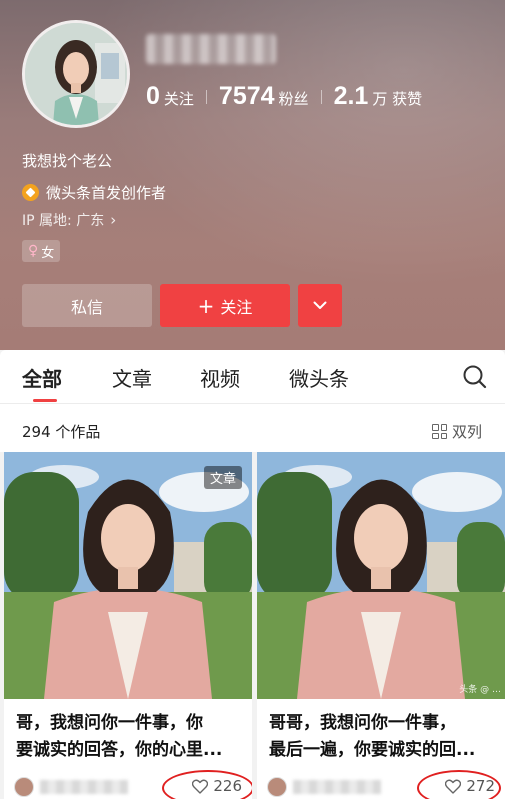 Image resolution: width=505 pixels, height=799 pixels. Describe the element at coordinates (236, 307) in the screenshot. I see `follow-button-label: 关注` at that location.